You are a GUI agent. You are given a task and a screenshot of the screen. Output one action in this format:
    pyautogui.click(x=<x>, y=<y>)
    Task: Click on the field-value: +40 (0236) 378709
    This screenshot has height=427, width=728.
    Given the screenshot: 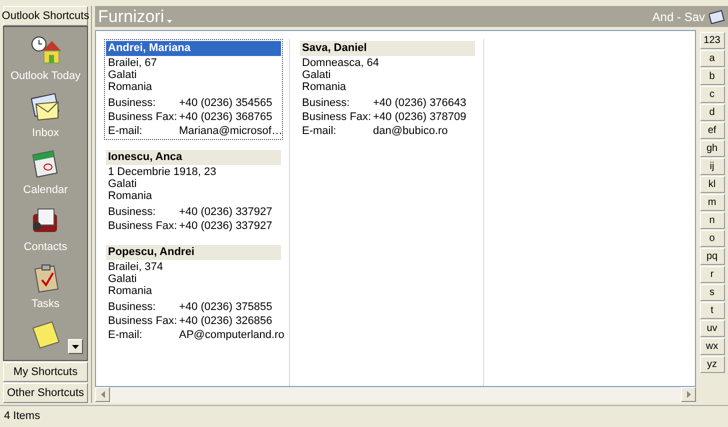 What is the action you would take?
    pyautogui.click(x=419, y=117)
    